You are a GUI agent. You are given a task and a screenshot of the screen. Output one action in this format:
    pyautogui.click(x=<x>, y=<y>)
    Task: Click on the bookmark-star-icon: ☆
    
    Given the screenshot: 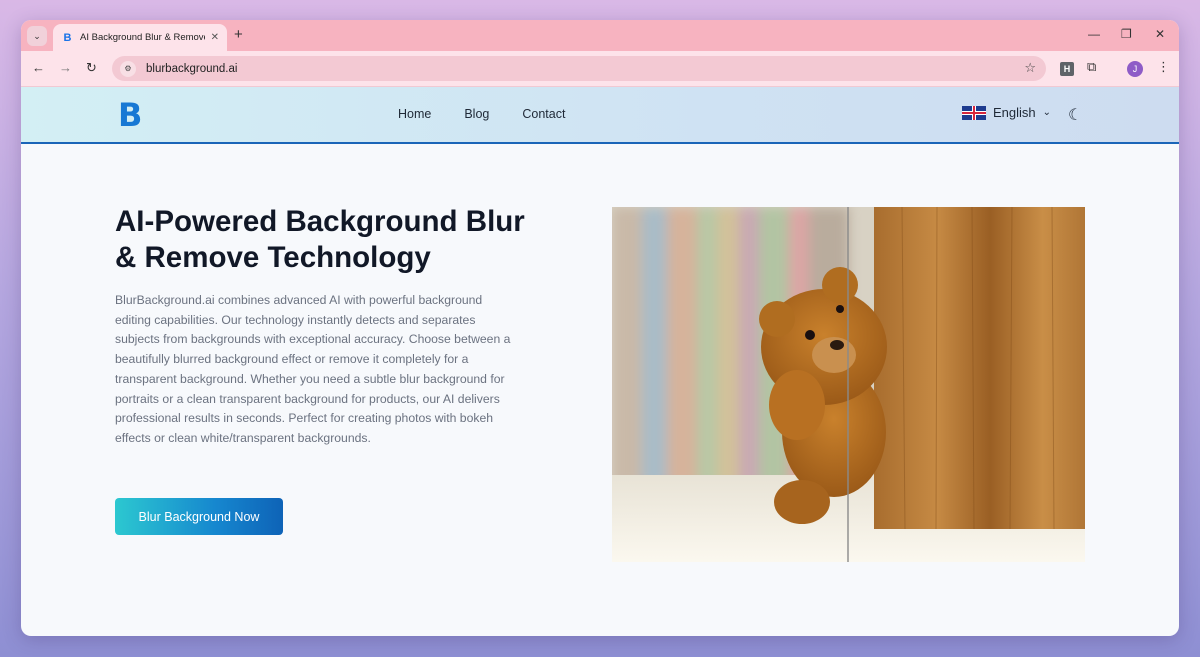 What is the action you would take?
    pyautogui.click(x=1030, y=68)
    